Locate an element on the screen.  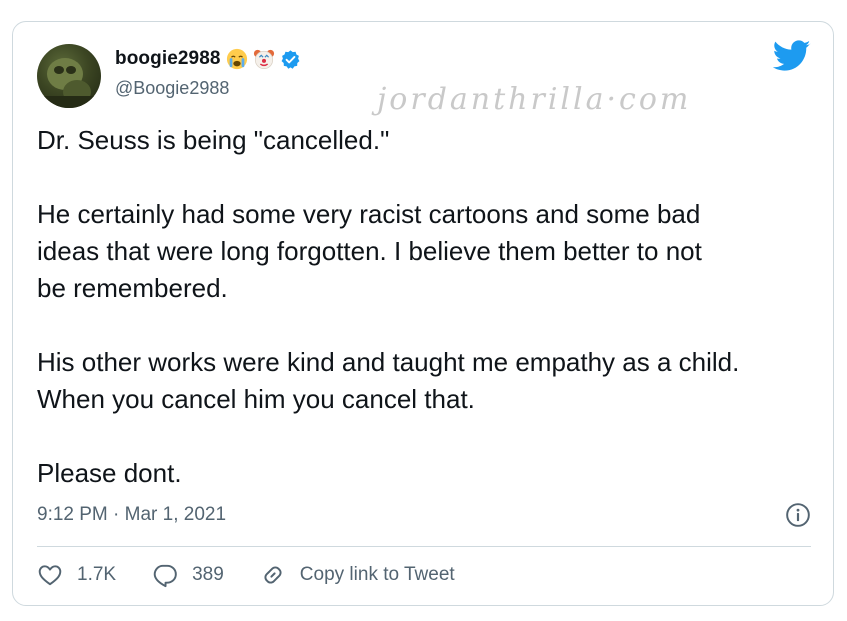
reply-icon is located at coordinates (165, 576).